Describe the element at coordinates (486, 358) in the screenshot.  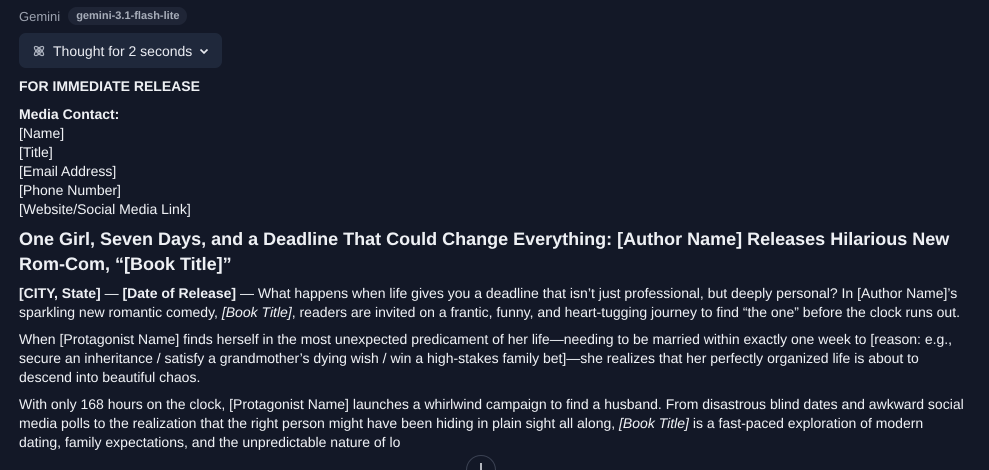
I see `paragraph: When [Protagonist Name] finds herself in the most unexpected predicament of her life—needing to be married within exactly one week to [reason: e.g., secure an inheritance / satisfy a grandmother’s dying wish / win a high-stakes family bet]—she realizes that her perfectly organized life is about to descend into beautiful chaos.` at that location.